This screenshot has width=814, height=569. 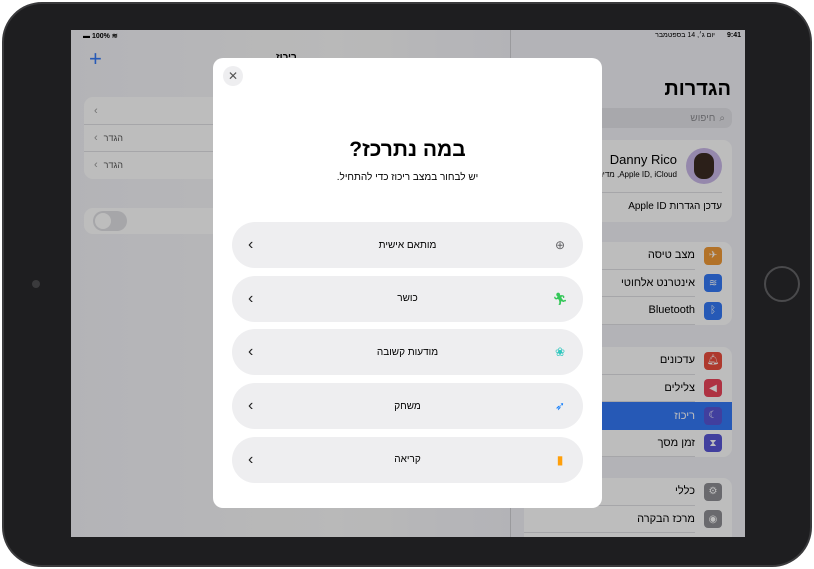 I want to click on focus-option: ‹ כושר 🏃︎, so click(x=407, y=298).